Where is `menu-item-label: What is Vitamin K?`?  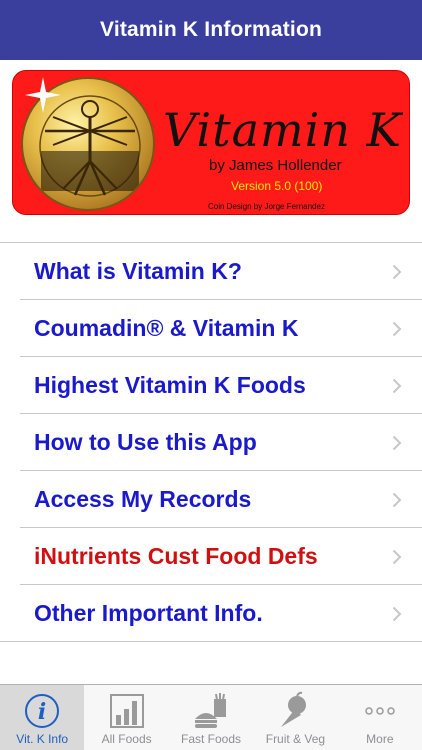 menu-item-label: What is Vitamin K? is located at coordinates (138, 271).